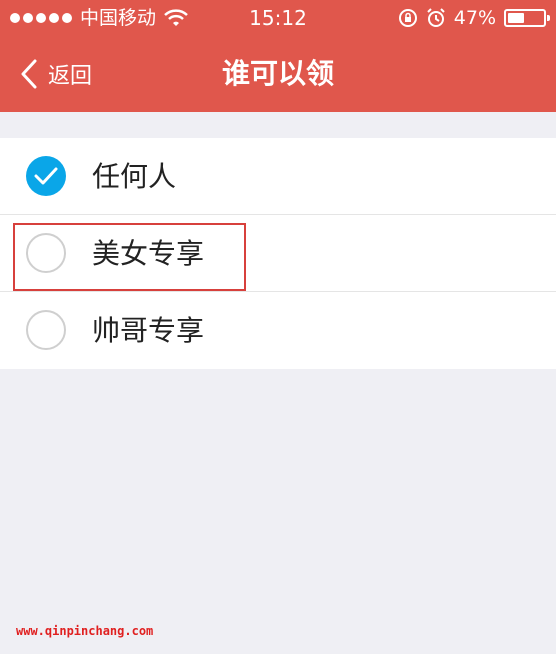  I want to click on watermark: www.qinpinchang.com, so click(85, 631).